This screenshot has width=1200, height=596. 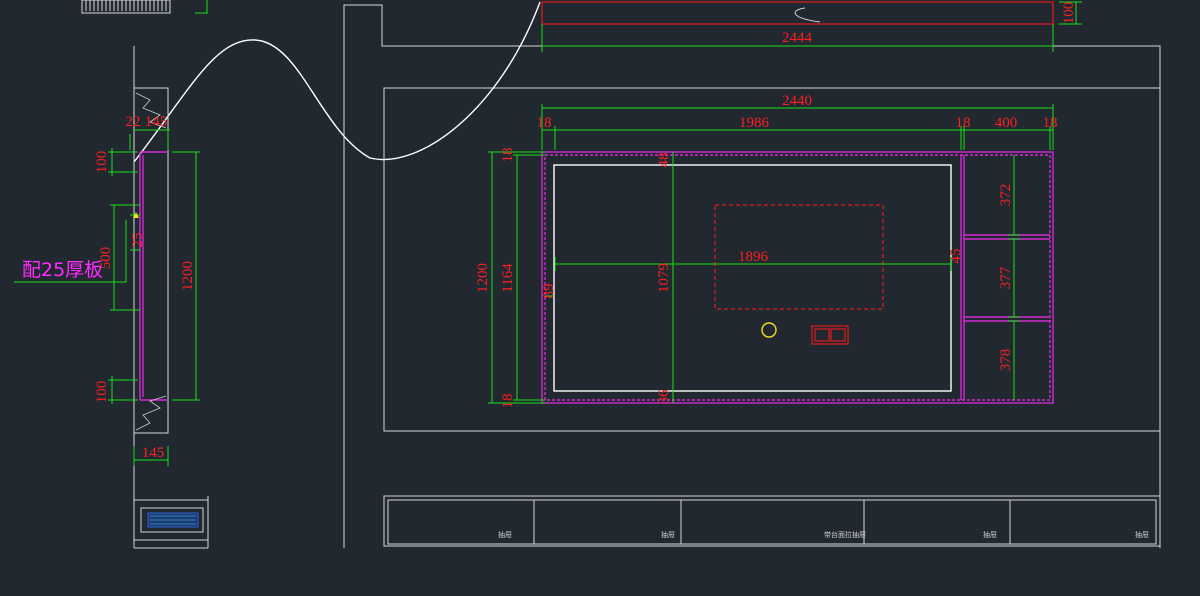 I want to click on dim-seg-18c: 18, so click(x=1050, y=123).